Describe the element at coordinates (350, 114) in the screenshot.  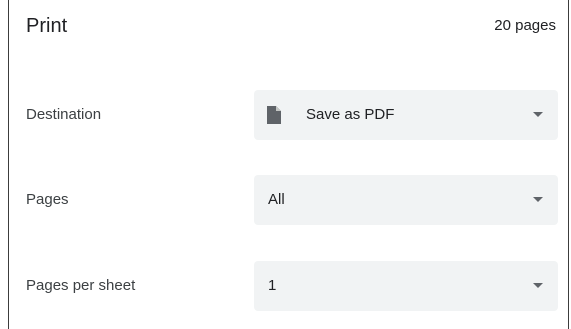
I see `destination-value: Save as PDF` at that location.